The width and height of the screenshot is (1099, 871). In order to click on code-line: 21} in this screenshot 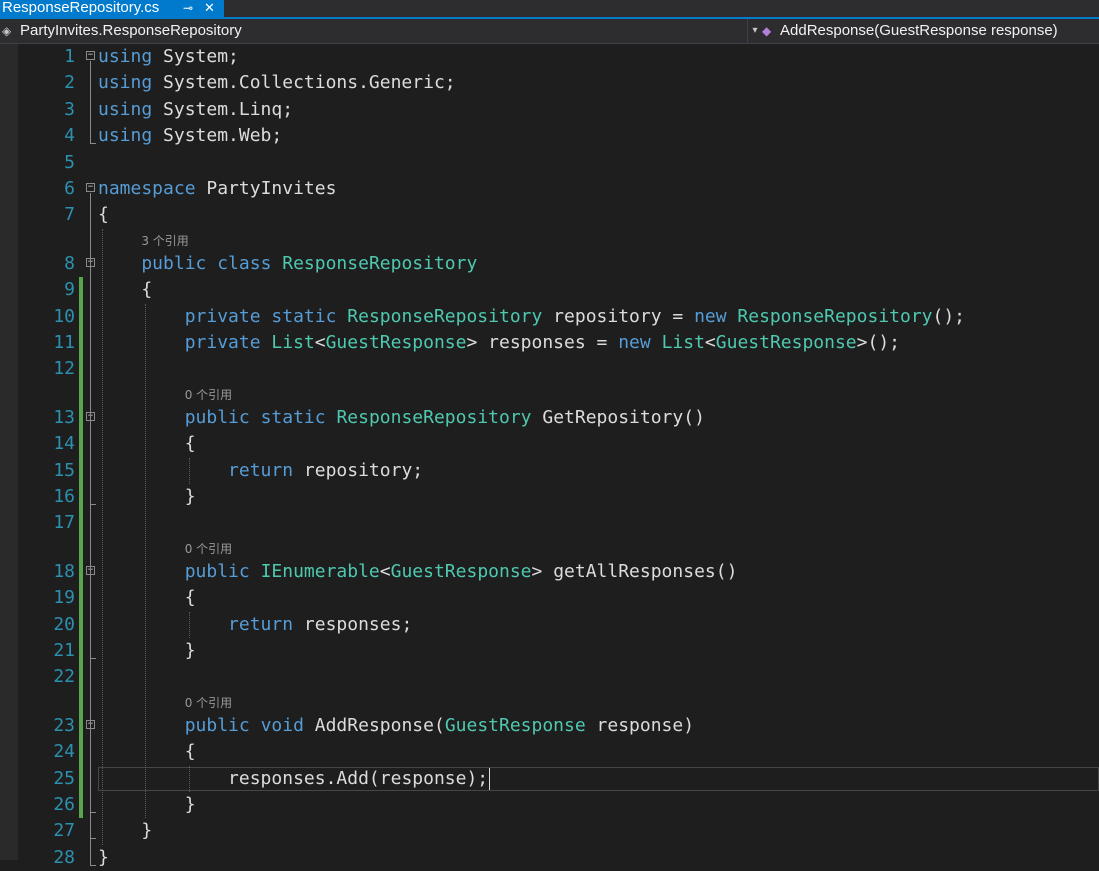, I will do `click(549, 651)`.